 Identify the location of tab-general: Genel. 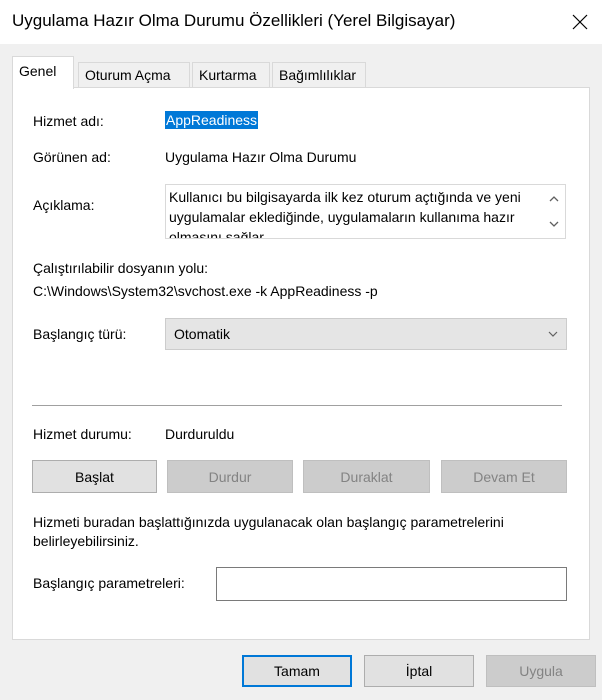
(43, 72).